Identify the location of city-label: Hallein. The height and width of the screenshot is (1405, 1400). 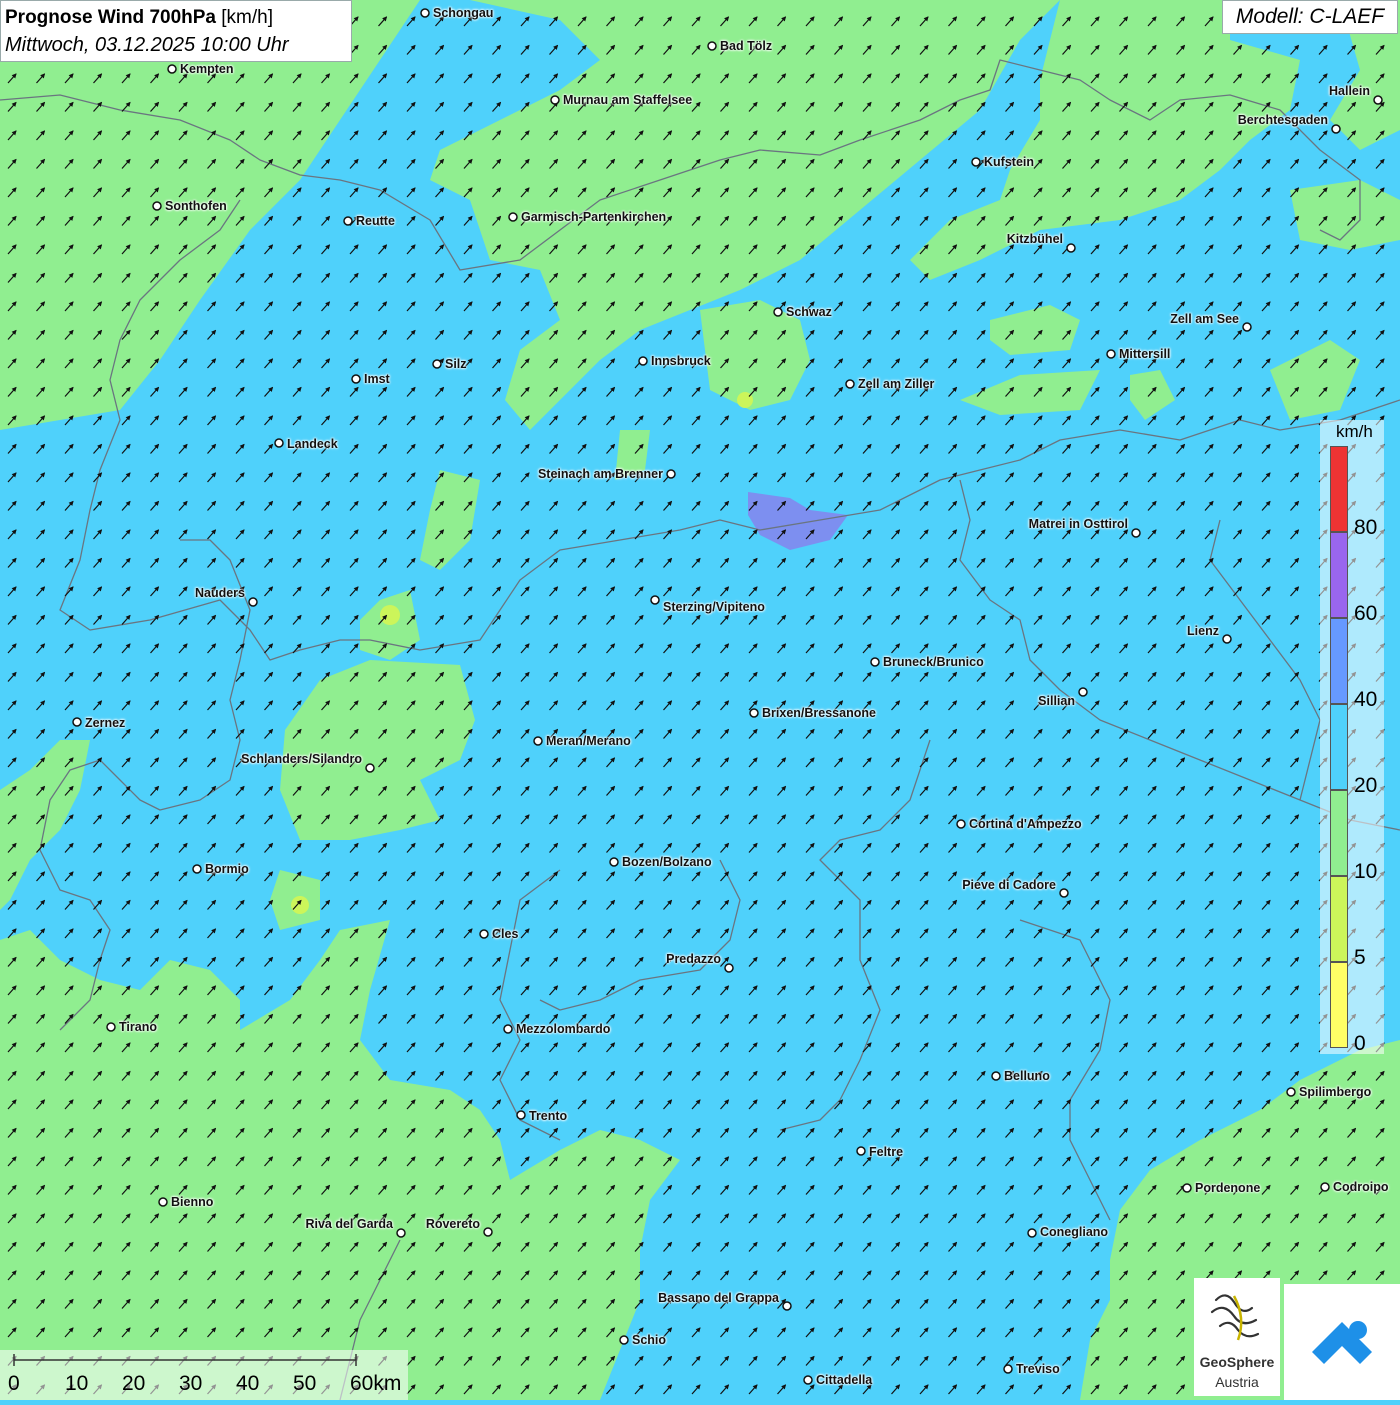
(1349, 91).